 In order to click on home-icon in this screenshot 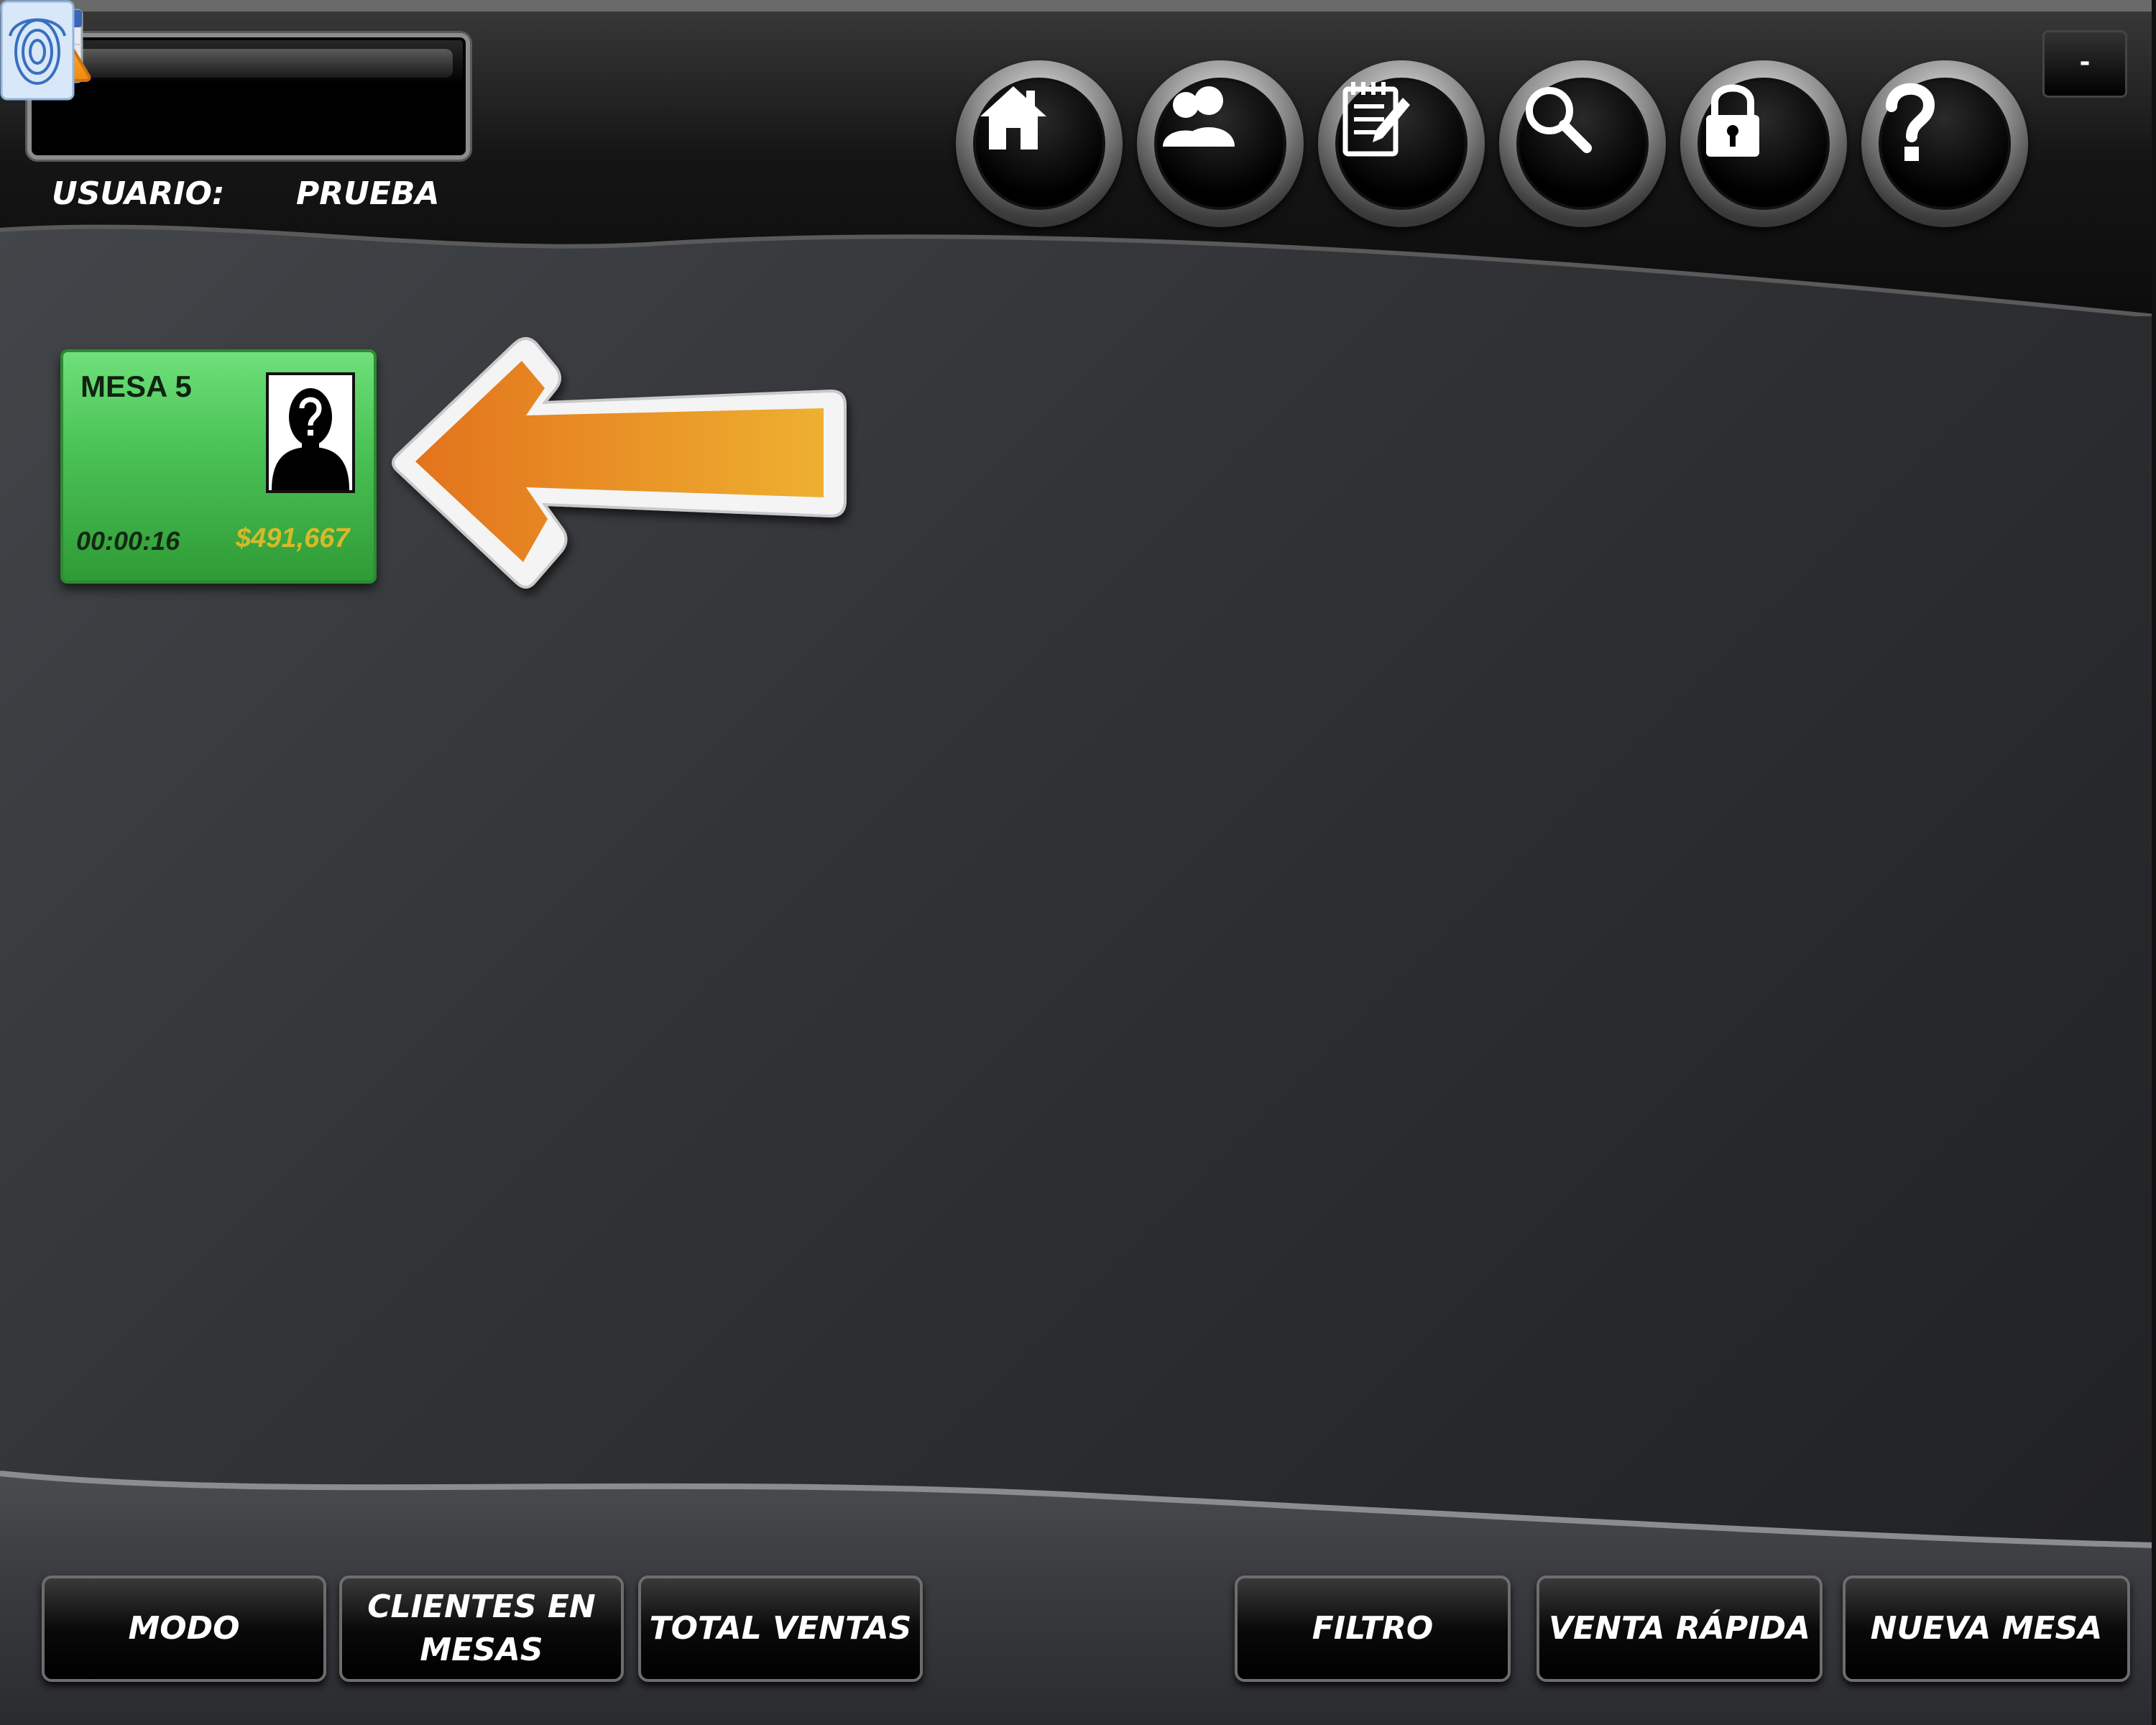, I will do `click(1013, 118)`.